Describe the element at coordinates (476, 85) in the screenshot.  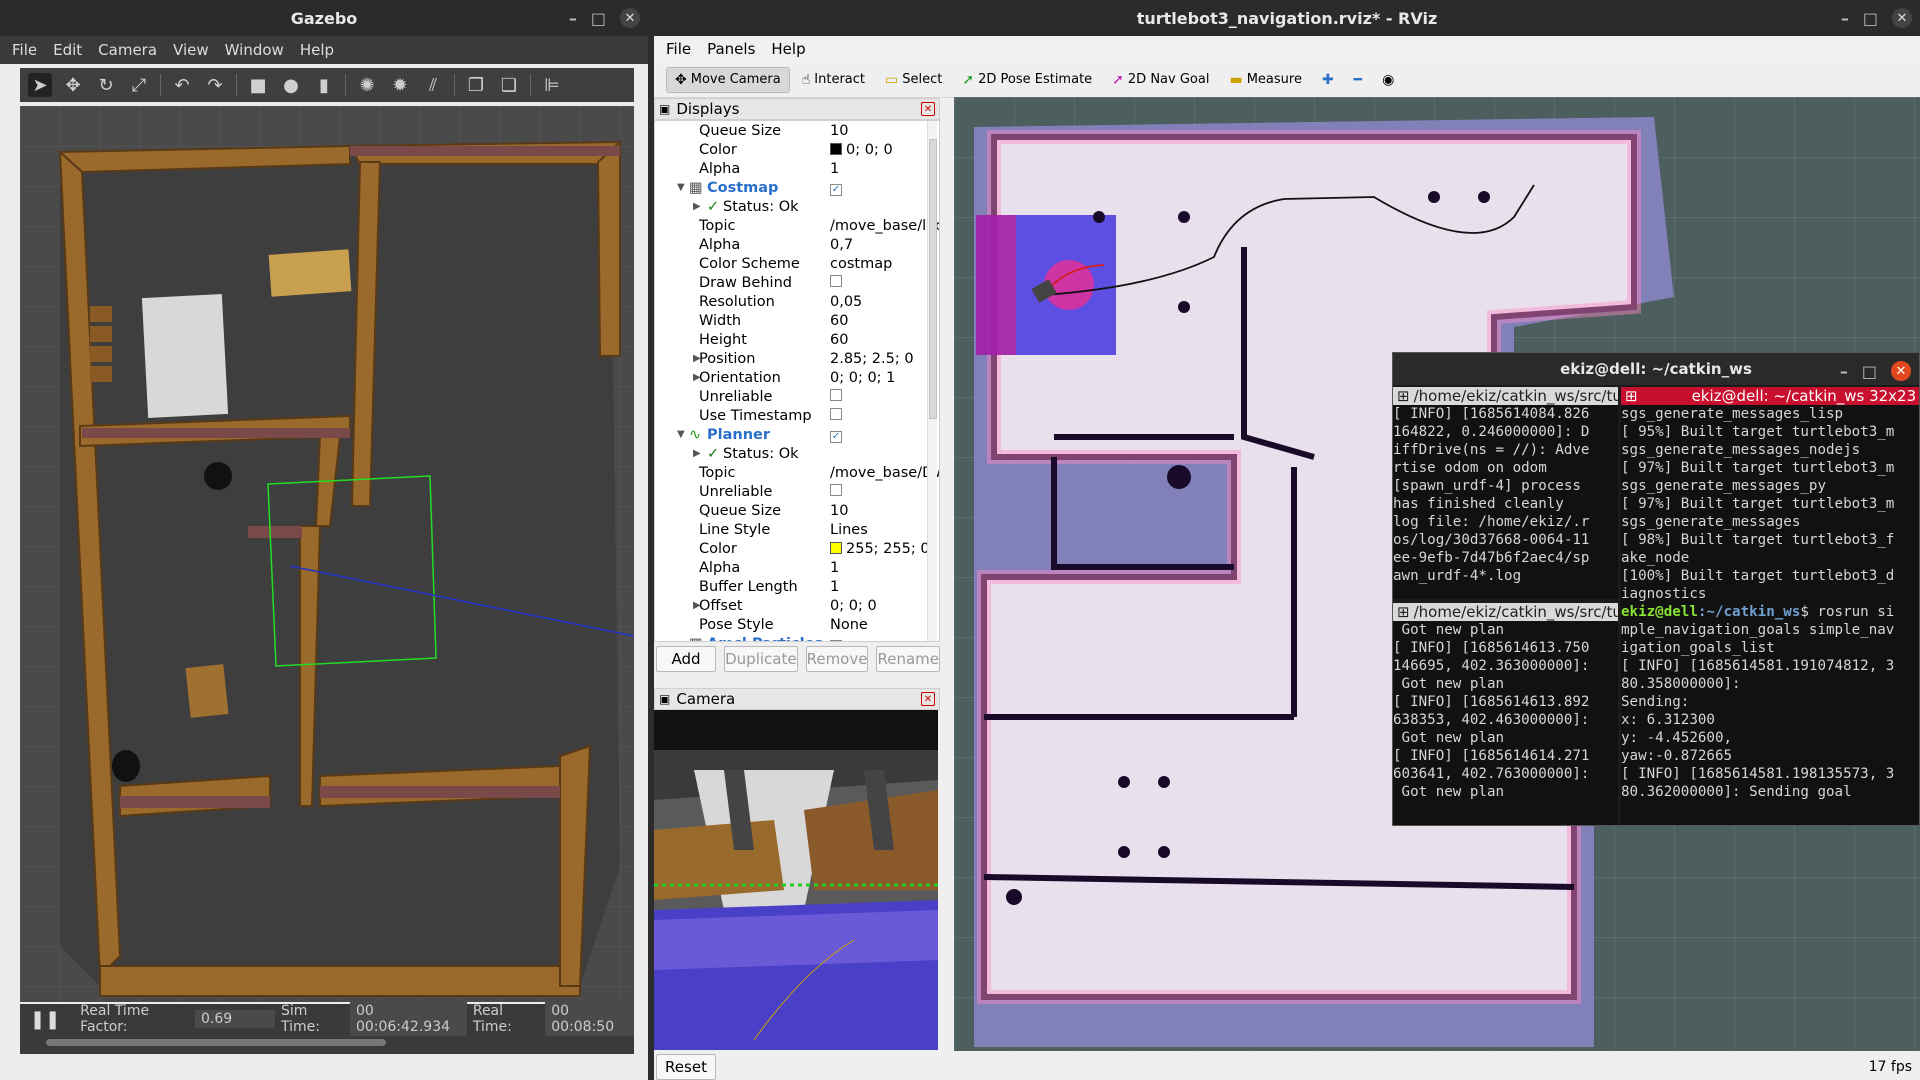
I see `copy-icon: ❐` at that location.